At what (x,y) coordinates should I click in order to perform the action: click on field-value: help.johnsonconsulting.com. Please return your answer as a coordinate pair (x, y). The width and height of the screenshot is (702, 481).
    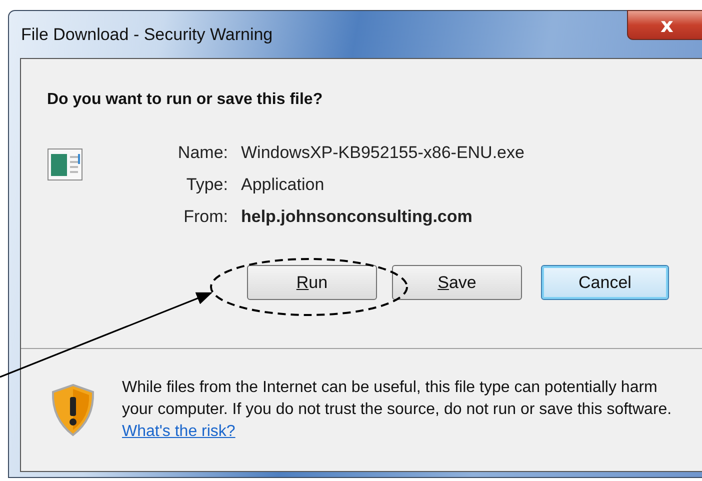
    Looking at the image, I should click on (357, 217).